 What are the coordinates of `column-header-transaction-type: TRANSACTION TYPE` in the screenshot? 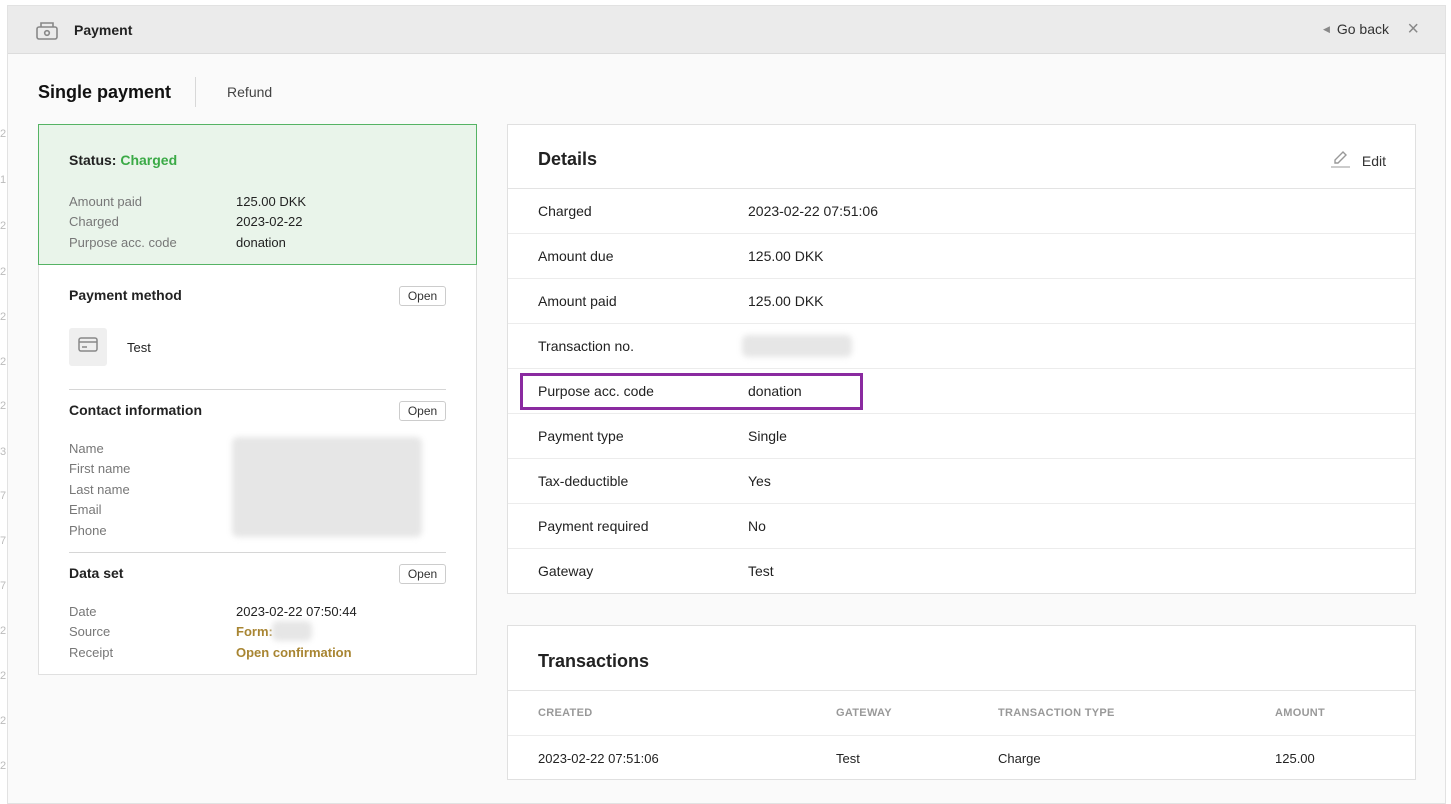 It's located at (1056, 713).